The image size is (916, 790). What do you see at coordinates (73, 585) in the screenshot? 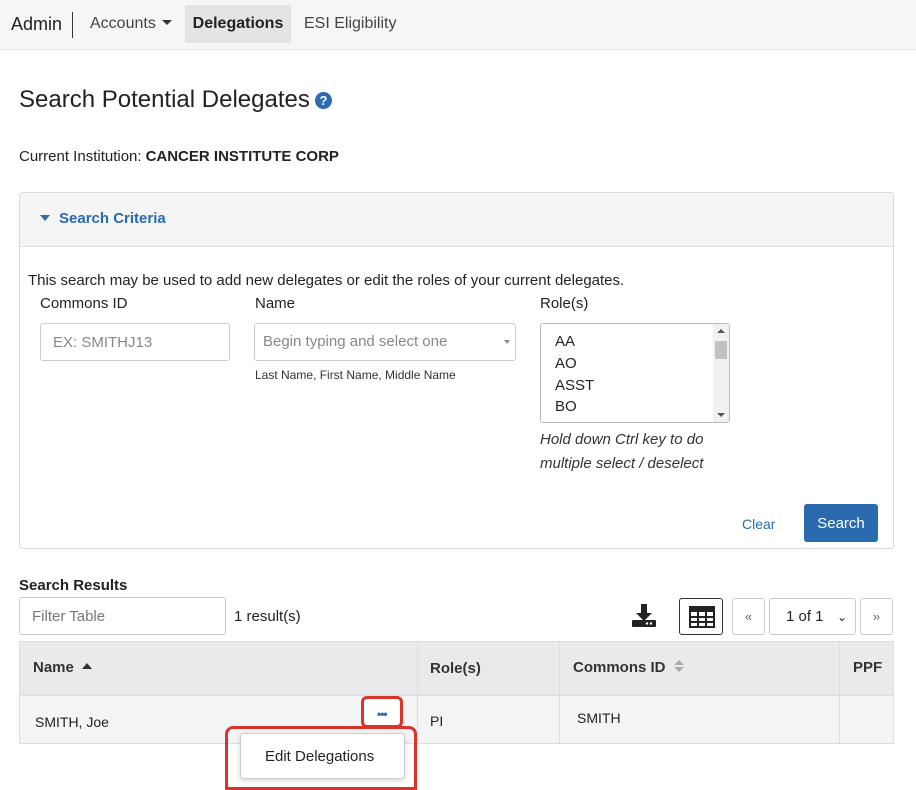
I see `search-results-title: Search Results` at bounding box center [73, 585].